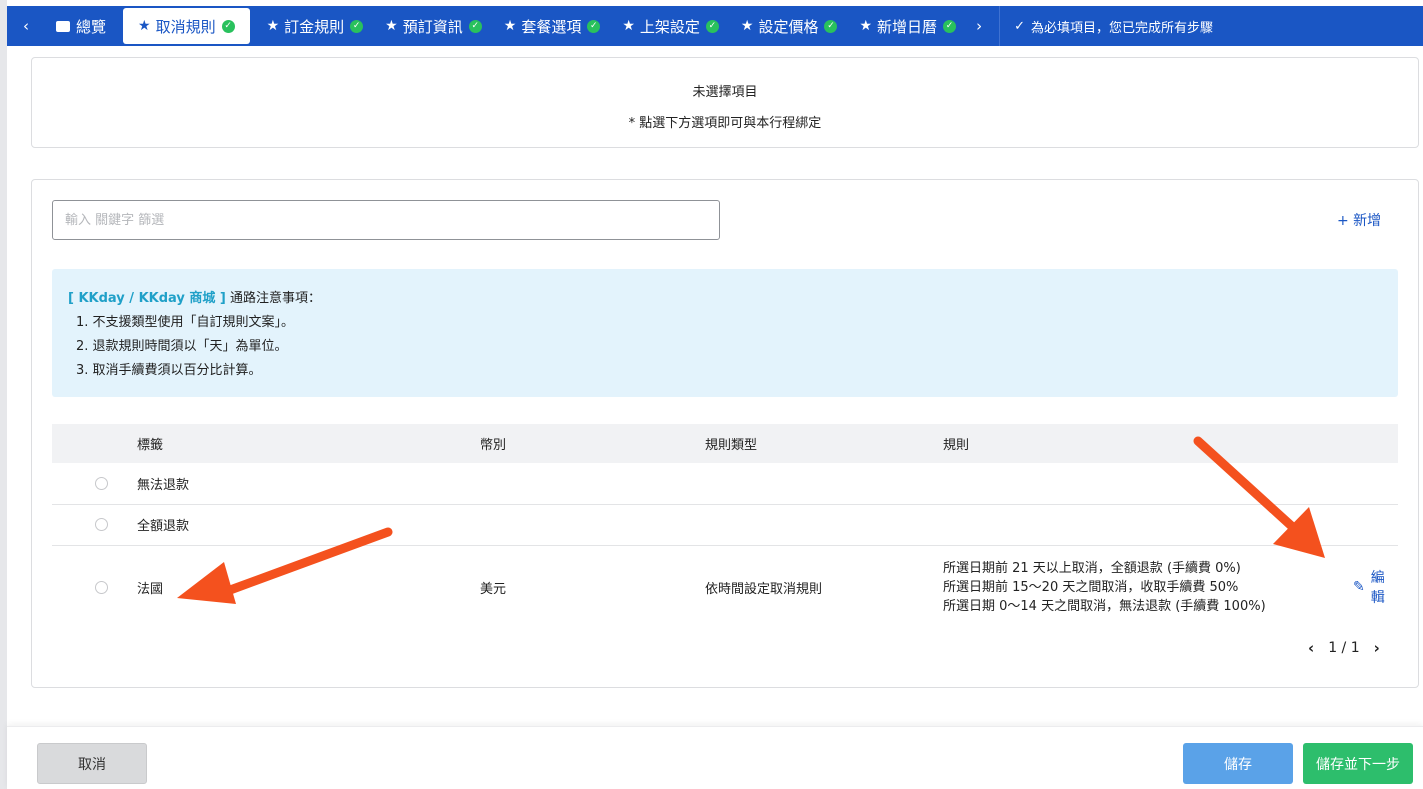  What do you see at coordinates (94, 443) in the screenshot?
I see `header-select` at bounding box center [94, 443].